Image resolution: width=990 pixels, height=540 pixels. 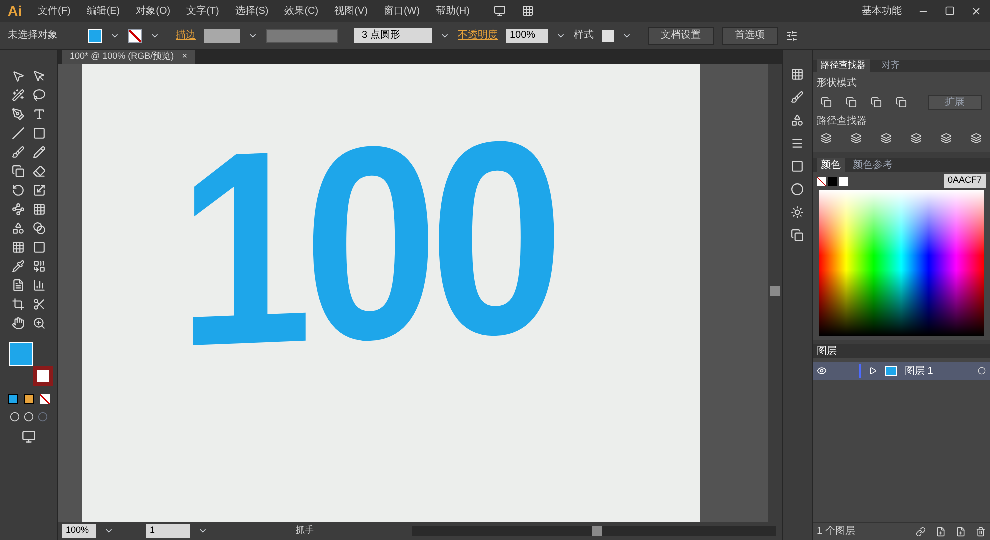 I want to click on panel-tab: 图层, so click(x=827, y=351).